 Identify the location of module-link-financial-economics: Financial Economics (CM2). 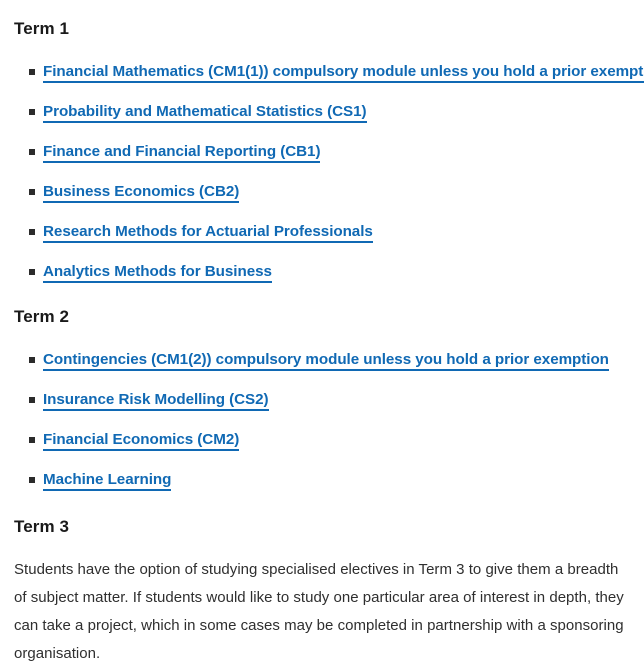
(141, 441).